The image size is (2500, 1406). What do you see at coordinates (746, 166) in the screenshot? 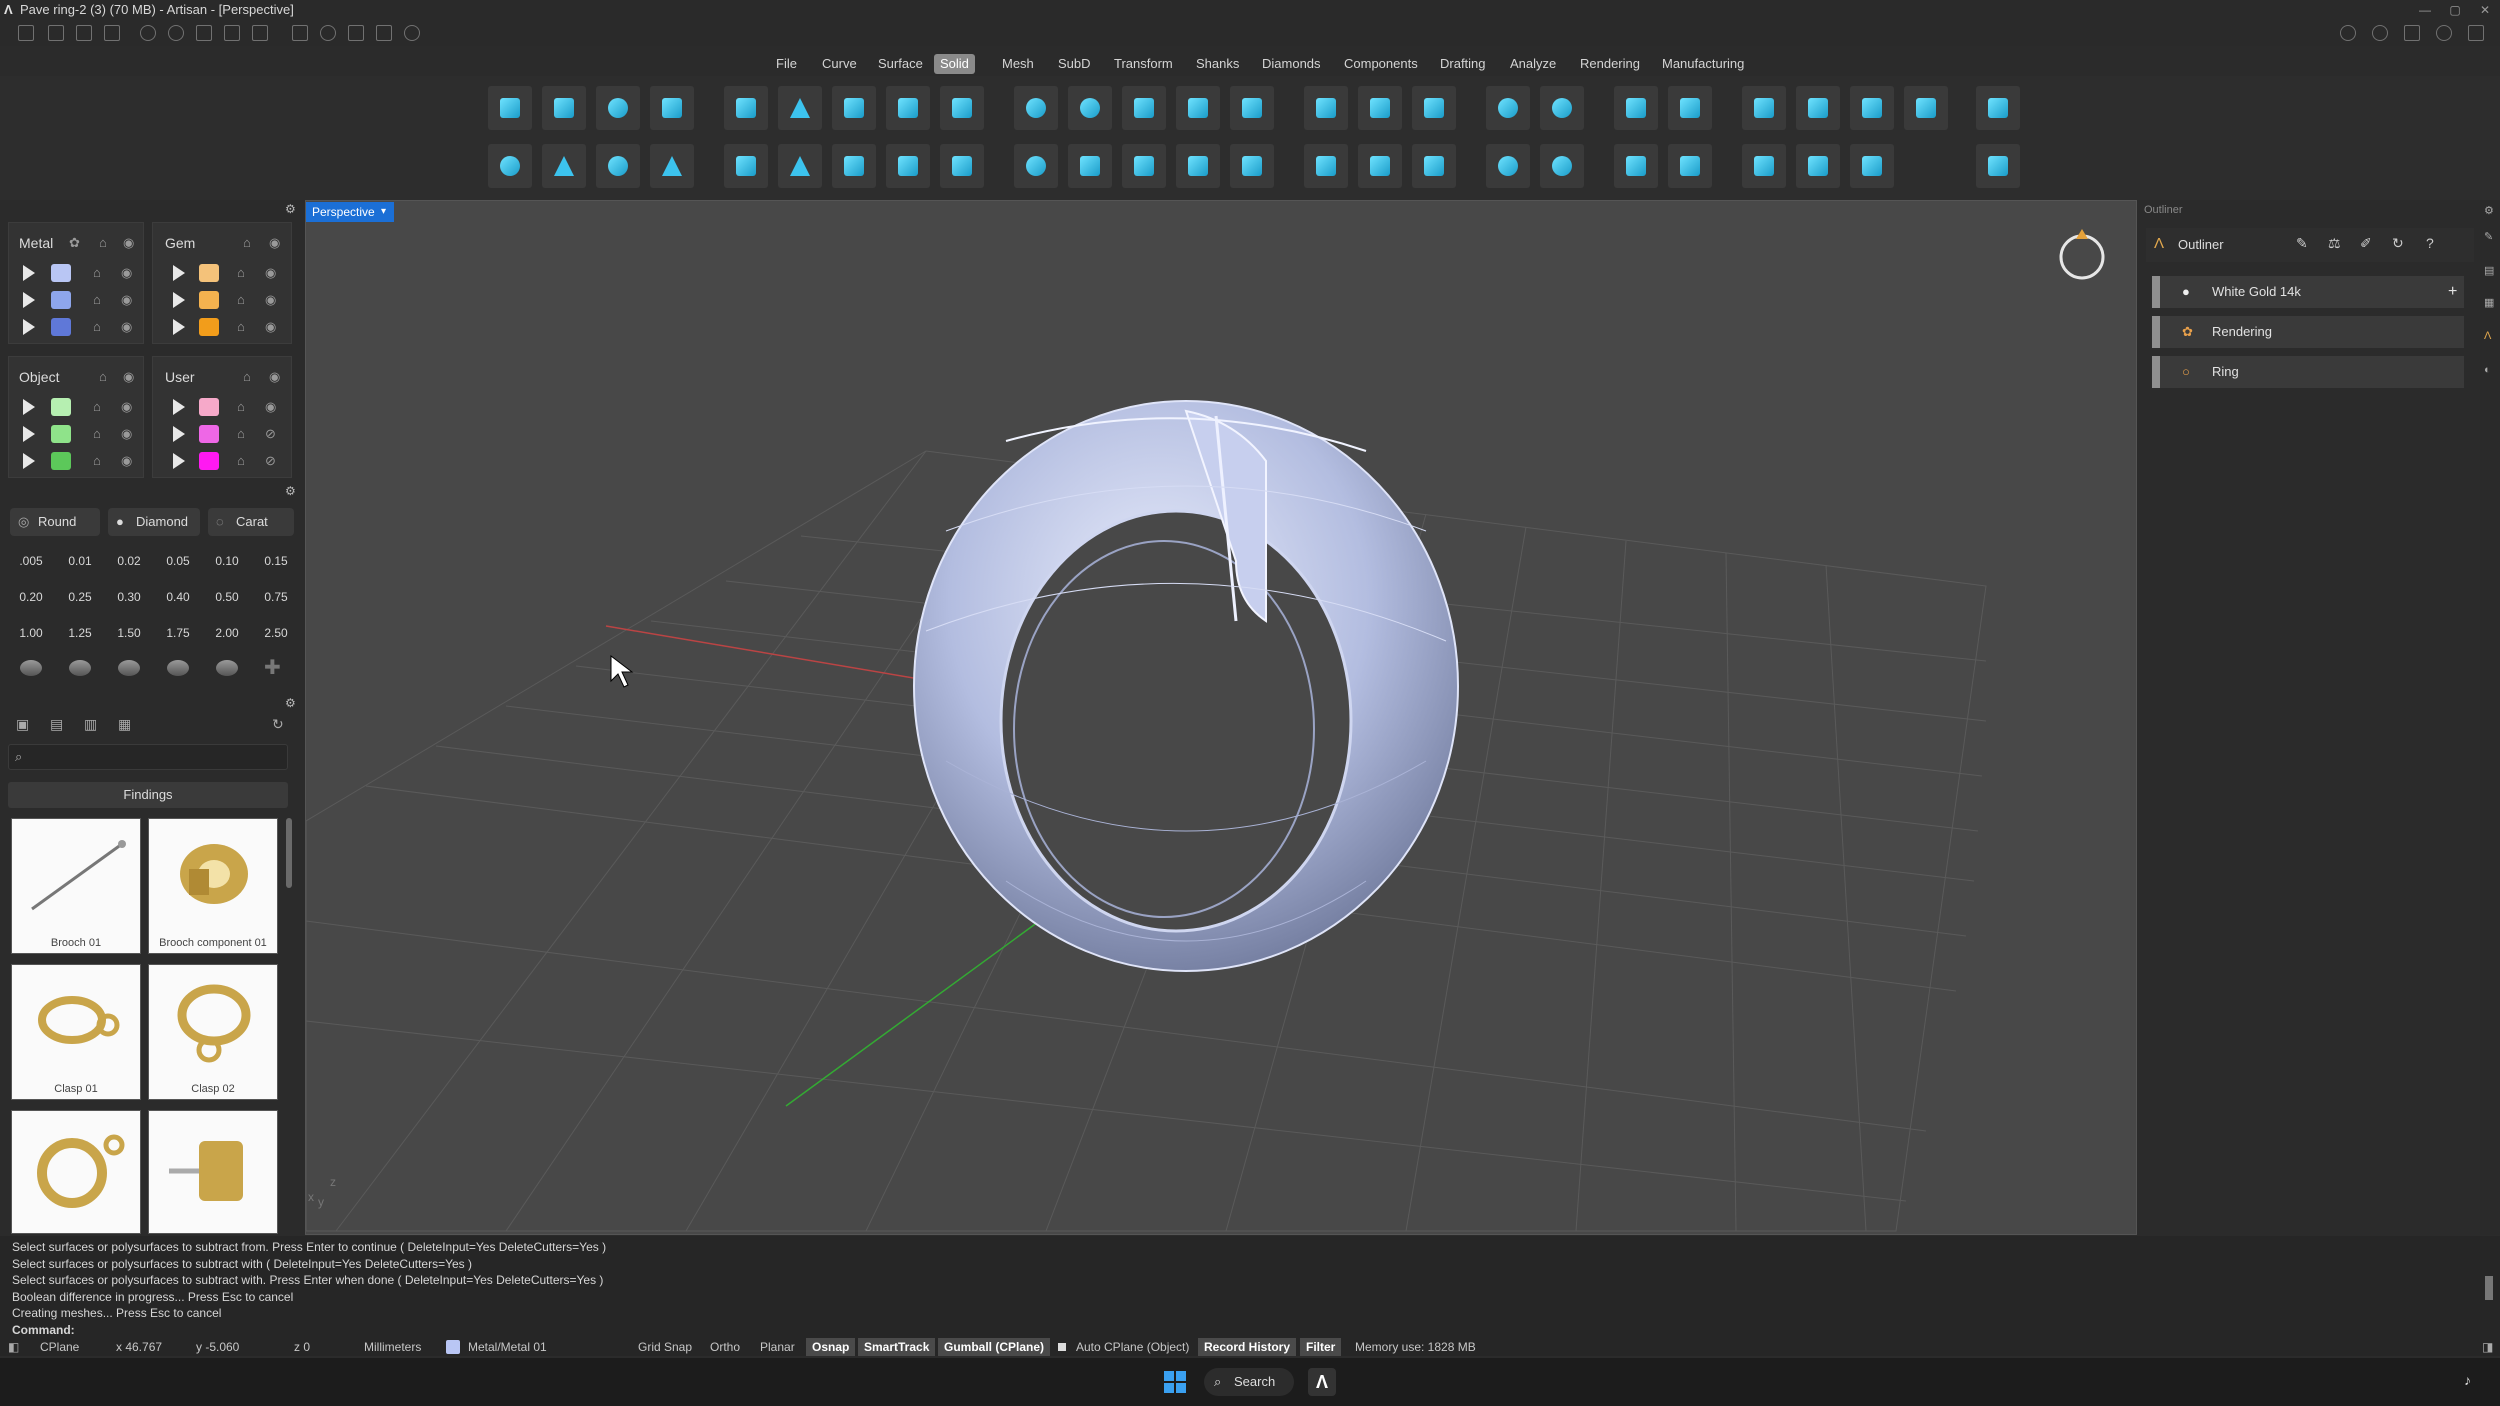
I see `extrude-curve-tool` at bounding box center [746, 166].